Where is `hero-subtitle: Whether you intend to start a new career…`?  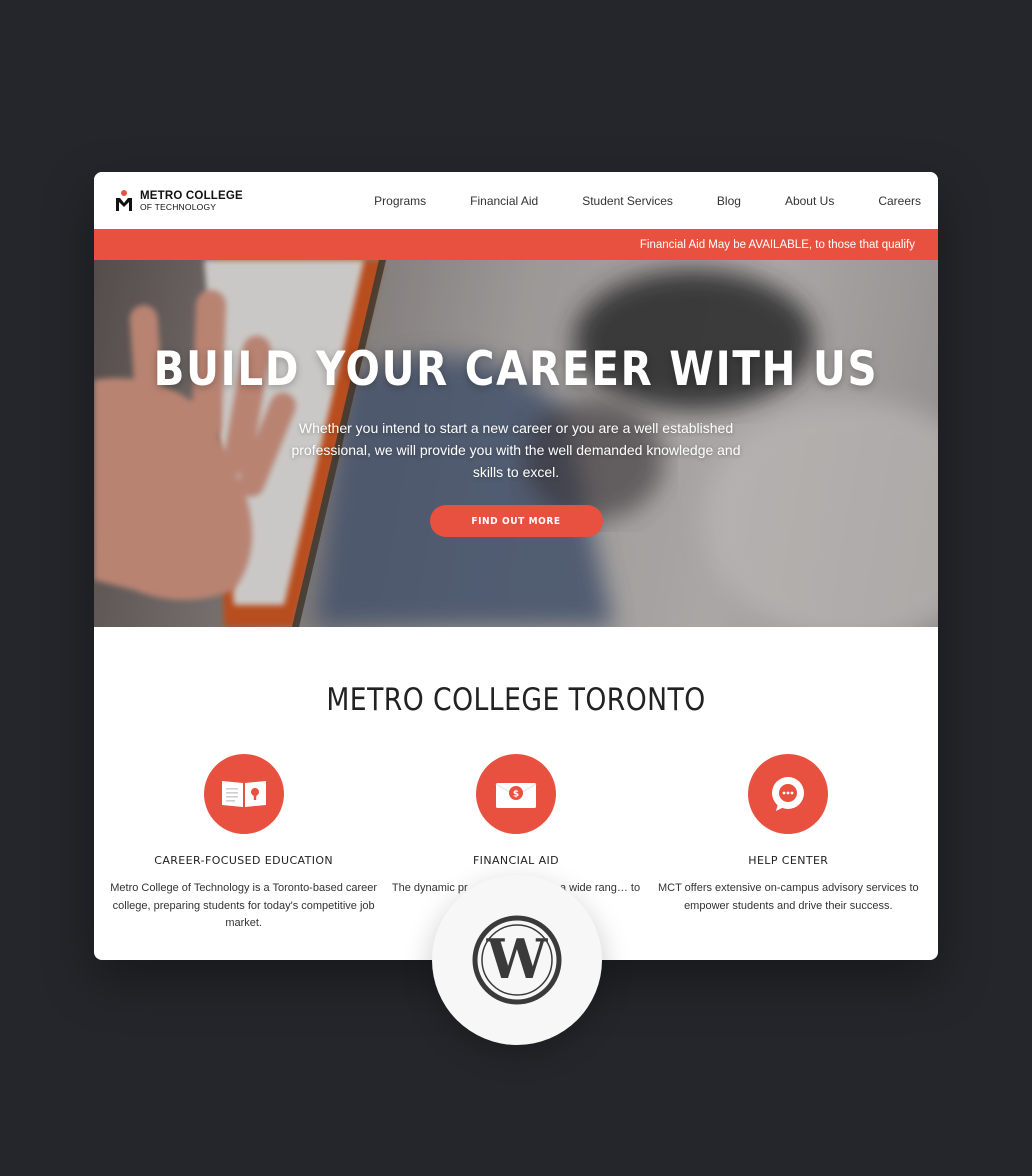 hero-subtitle: Whether you intend to start a new career… is located at coordinates (516, 450).